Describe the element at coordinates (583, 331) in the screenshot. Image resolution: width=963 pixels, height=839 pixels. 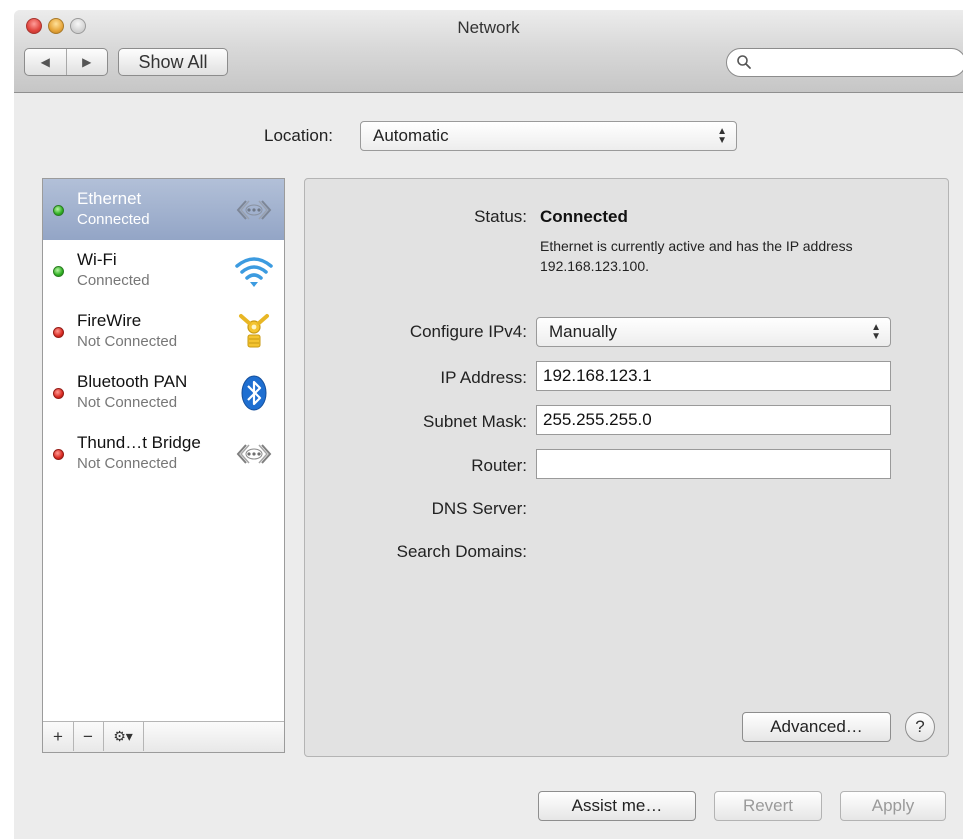
I see `configure-ipv4-value: Manually` at that location.